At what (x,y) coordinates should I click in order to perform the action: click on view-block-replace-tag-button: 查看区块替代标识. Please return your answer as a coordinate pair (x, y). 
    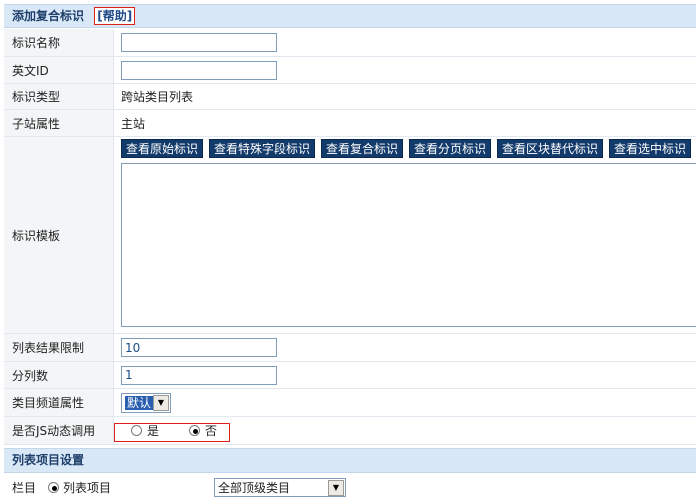
    Looking at the image, I should click on (550, 148).